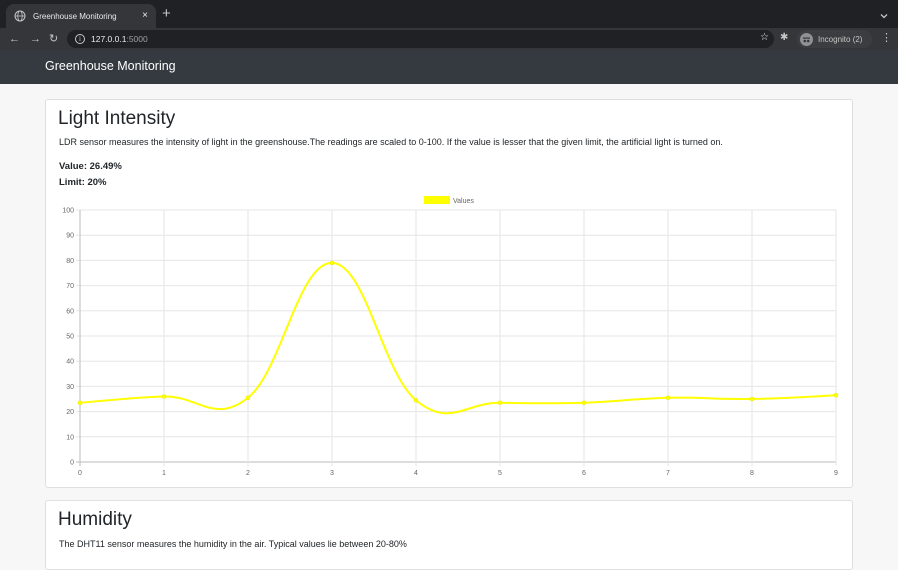 The image size is (898, 570). I want to click on incognito-icon, so click(806, 39).